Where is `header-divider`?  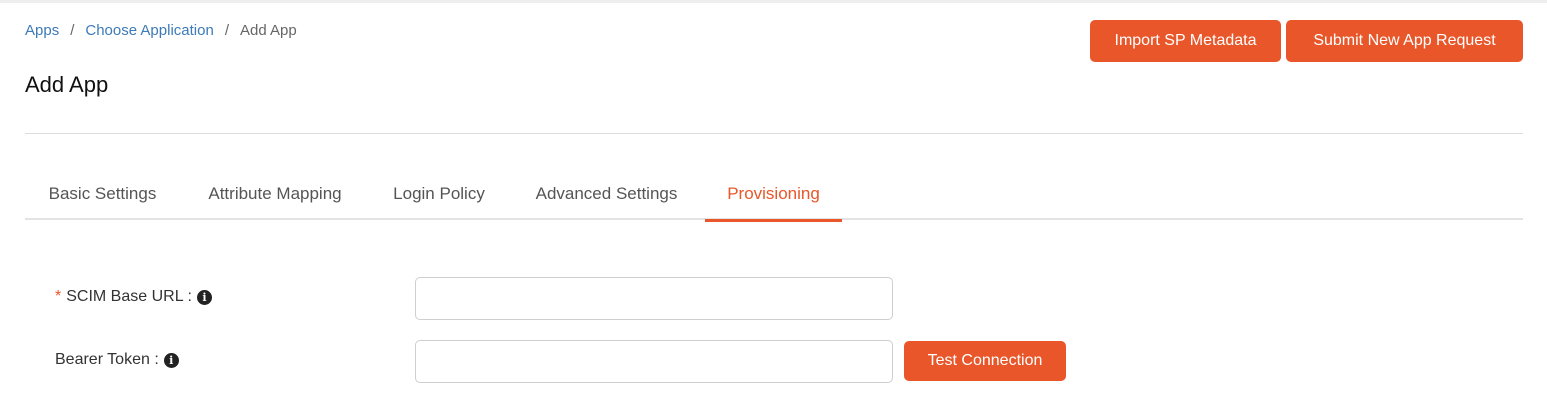
header-divider is located at coordinates (774, 133).